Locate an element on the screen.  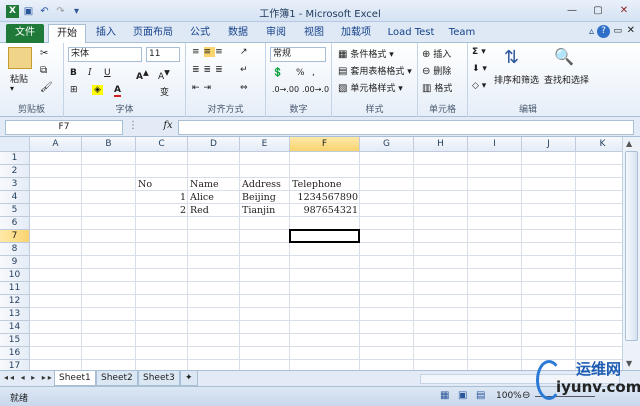
indent-icons: ⇤⇥ is located at coordinates (203, 88).